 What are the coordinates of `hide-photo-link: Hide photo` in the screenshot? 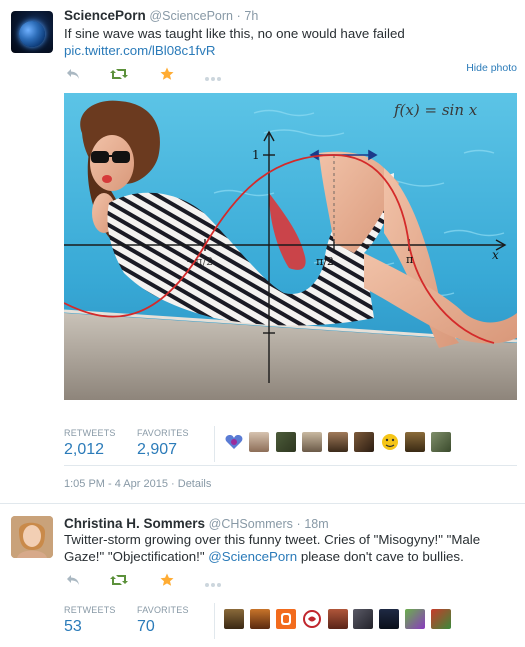 It's located at (491, 68).